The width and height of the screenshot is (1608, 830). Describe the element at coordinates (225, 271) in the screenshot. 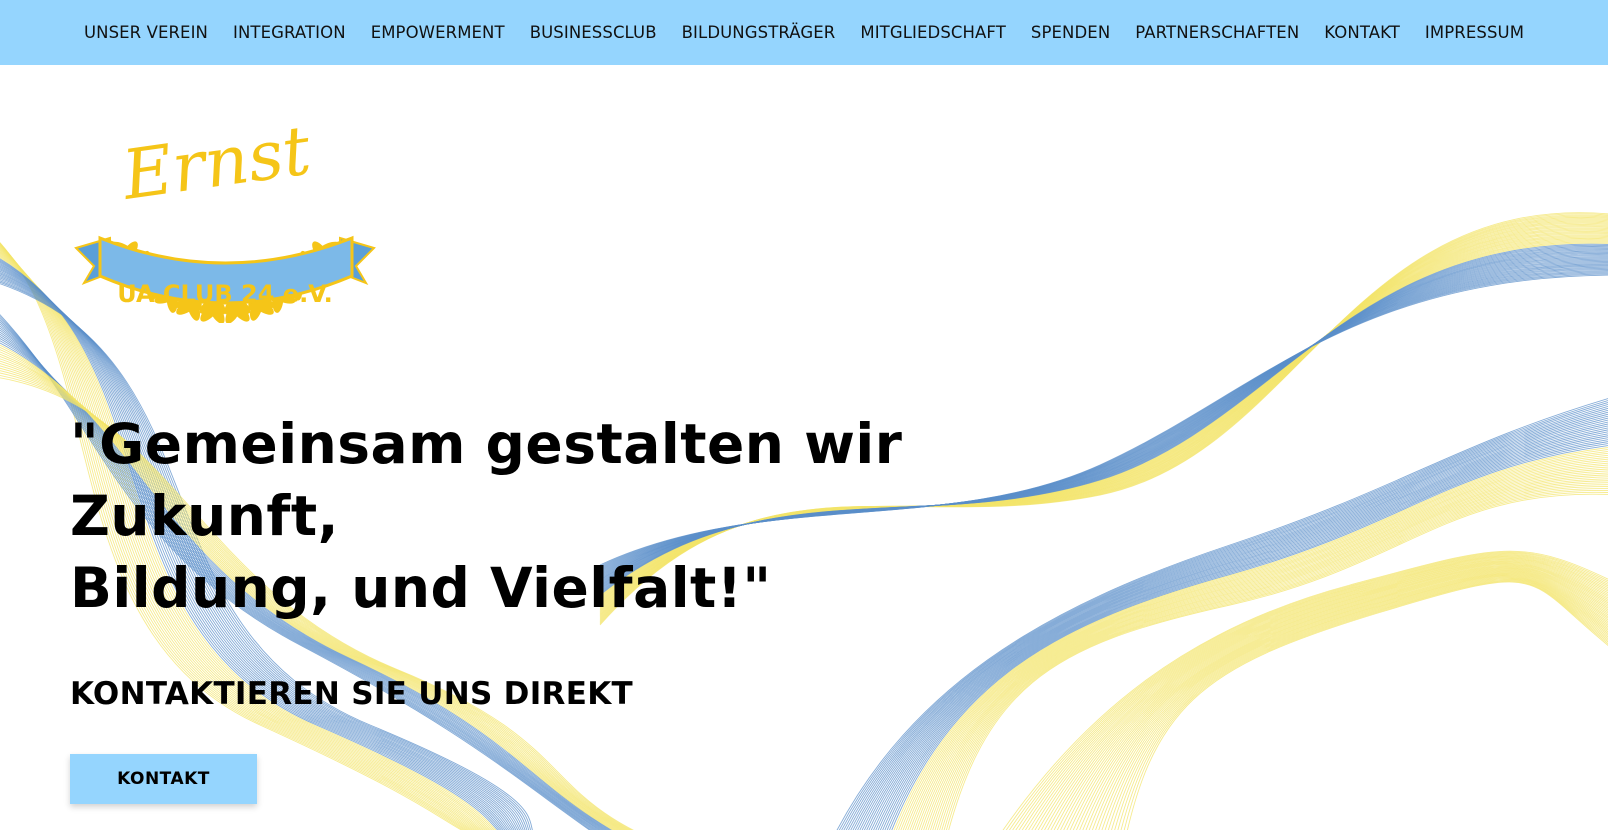

I see `logo-ribbon: UA CLUB 24 e.V.` at that location.